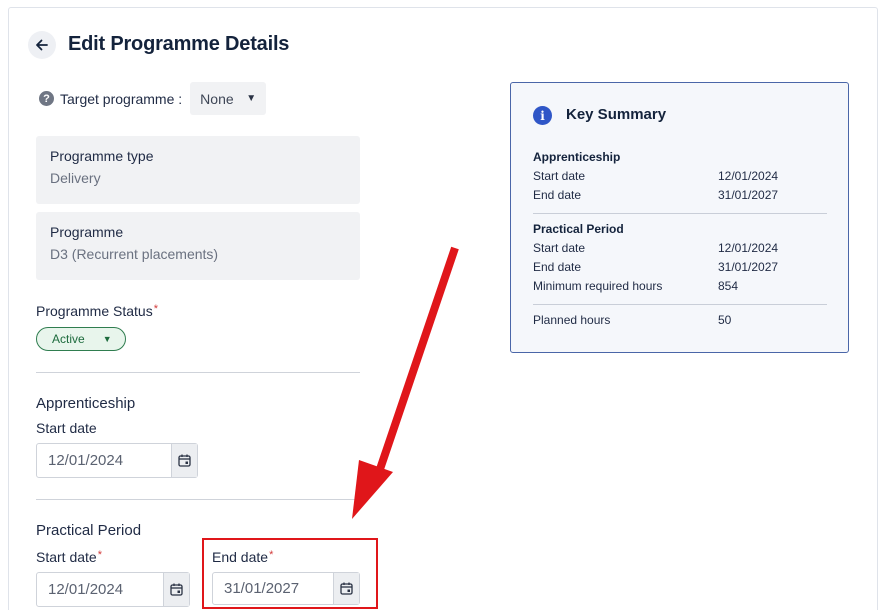 Image resolution: width=886 pixels, height=610 pixels. I want to click on programme-type-box: Programme type Delivery, so click(198, 170).